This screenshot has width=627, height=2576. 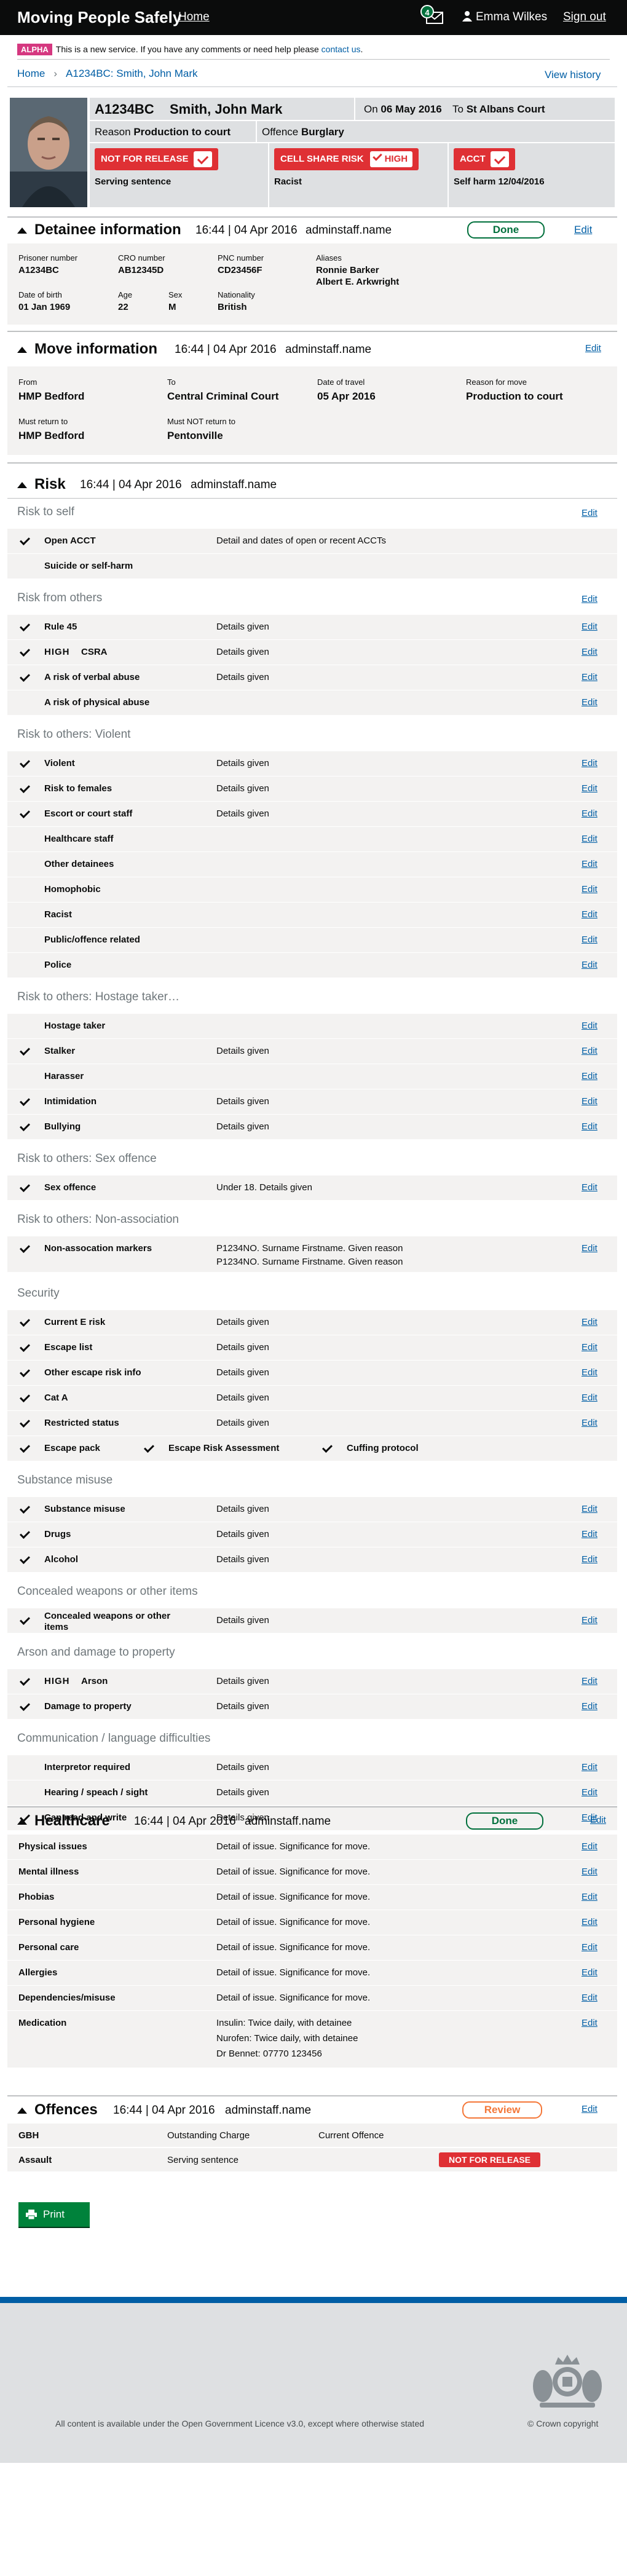 What do you see at coordinates (506, 230) in the screenshot?
I see `detainee-done-button: Done` at bounding box center [506, 230].